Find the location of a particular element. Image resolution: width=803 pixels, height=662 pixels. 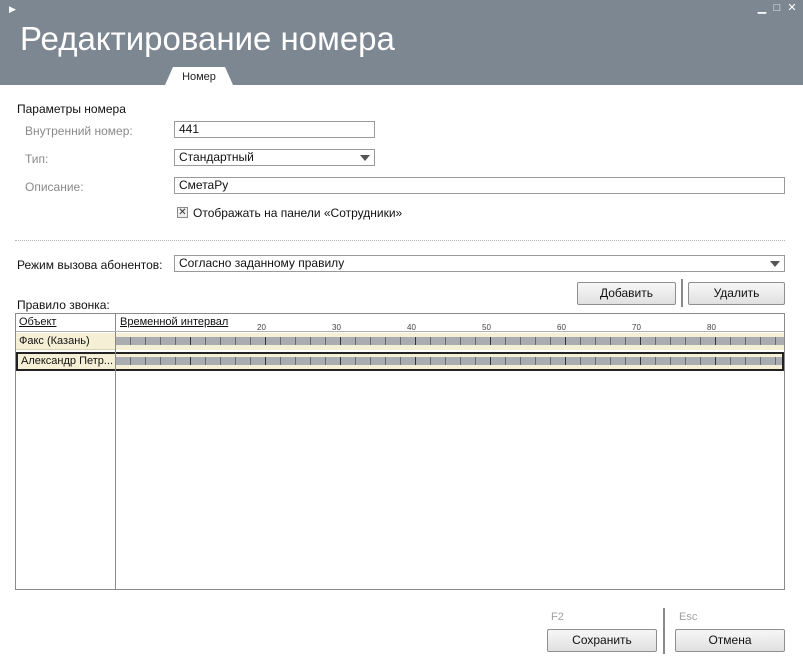

add-button: Добавить is located at coordinates (626, 293).